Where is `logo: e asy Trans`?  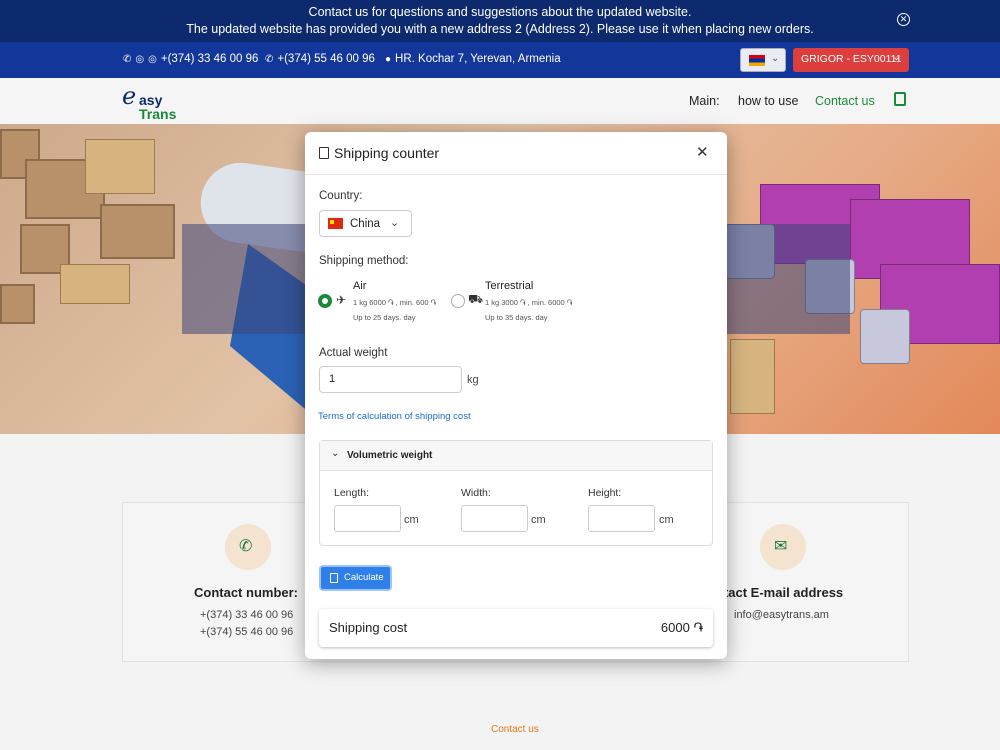 logo: e asy Trans is located at coordinates (152, 103).